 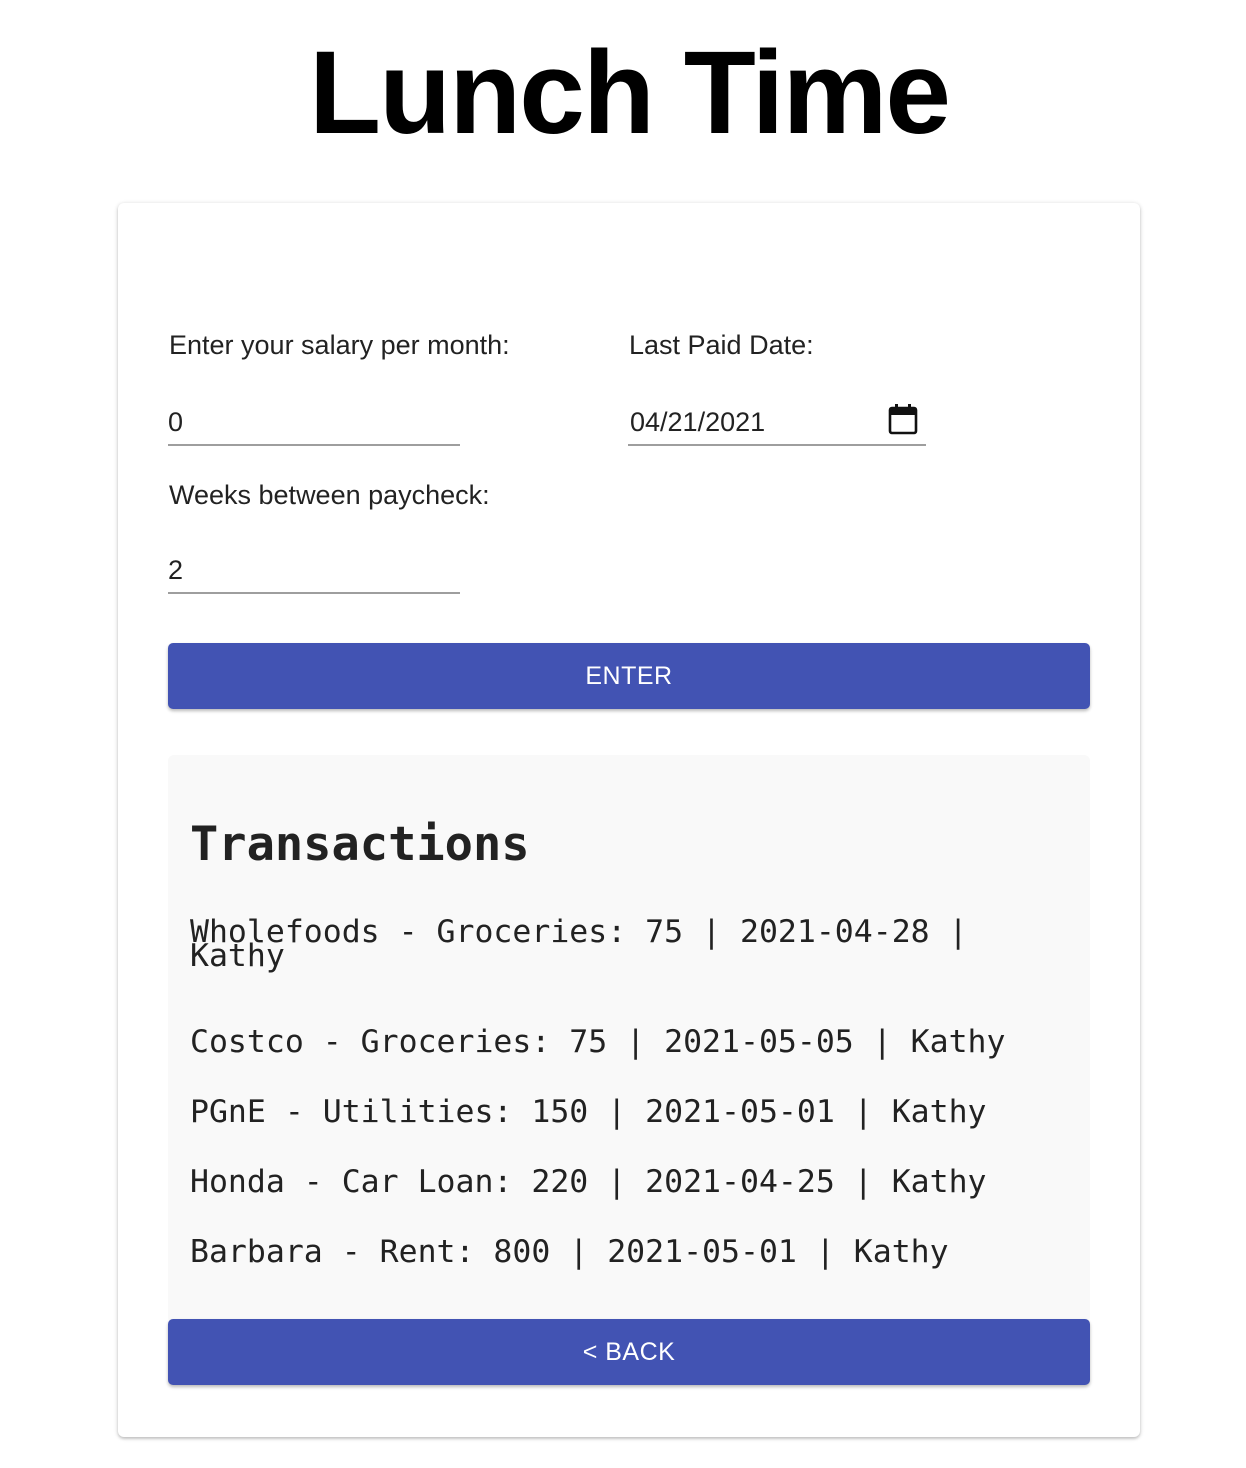 I want to click on enter-button: ENTER, so click(x=629, y=676).